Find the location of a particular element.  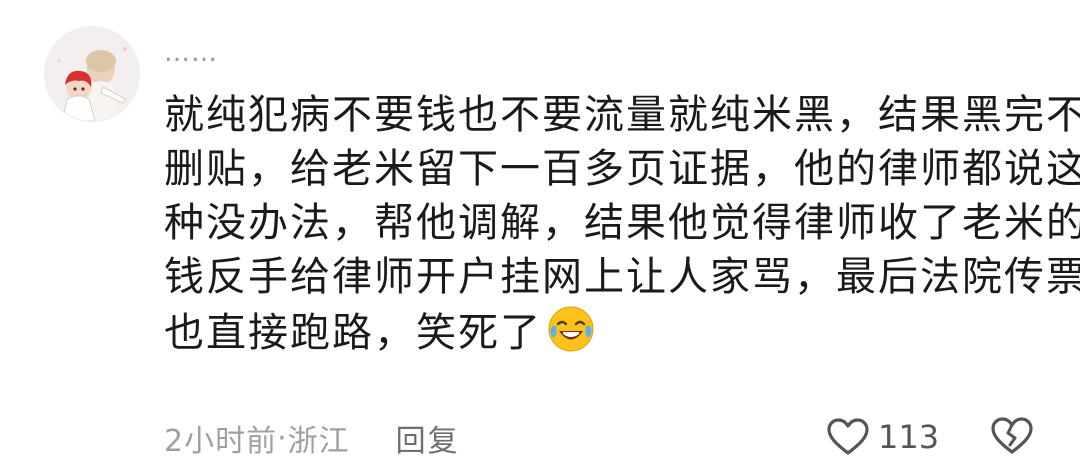

like-count: 113 is located at coordinates (909, 437).